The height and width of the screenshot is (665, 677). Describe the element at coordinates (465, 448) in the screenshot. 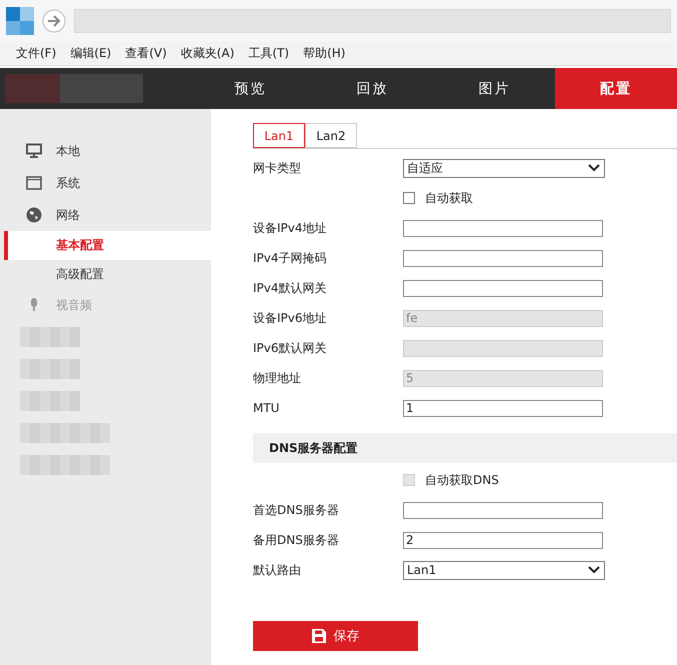

I see `section-header: DNS服务器配置` at that location.